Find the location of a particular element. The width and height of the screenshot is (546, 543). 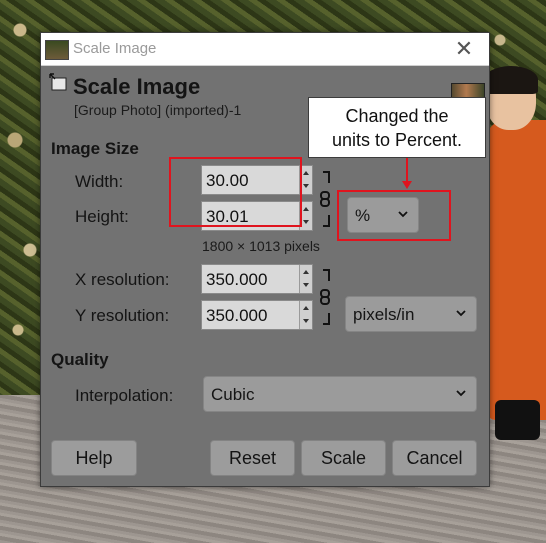

dialog-heading: Scale Image is located at coordinates (137, 86).